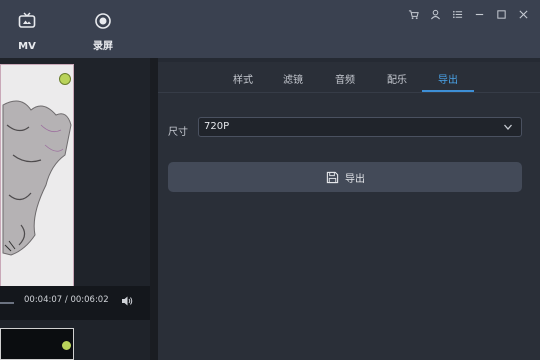  I want to click on record-icon, so click(103, 21).